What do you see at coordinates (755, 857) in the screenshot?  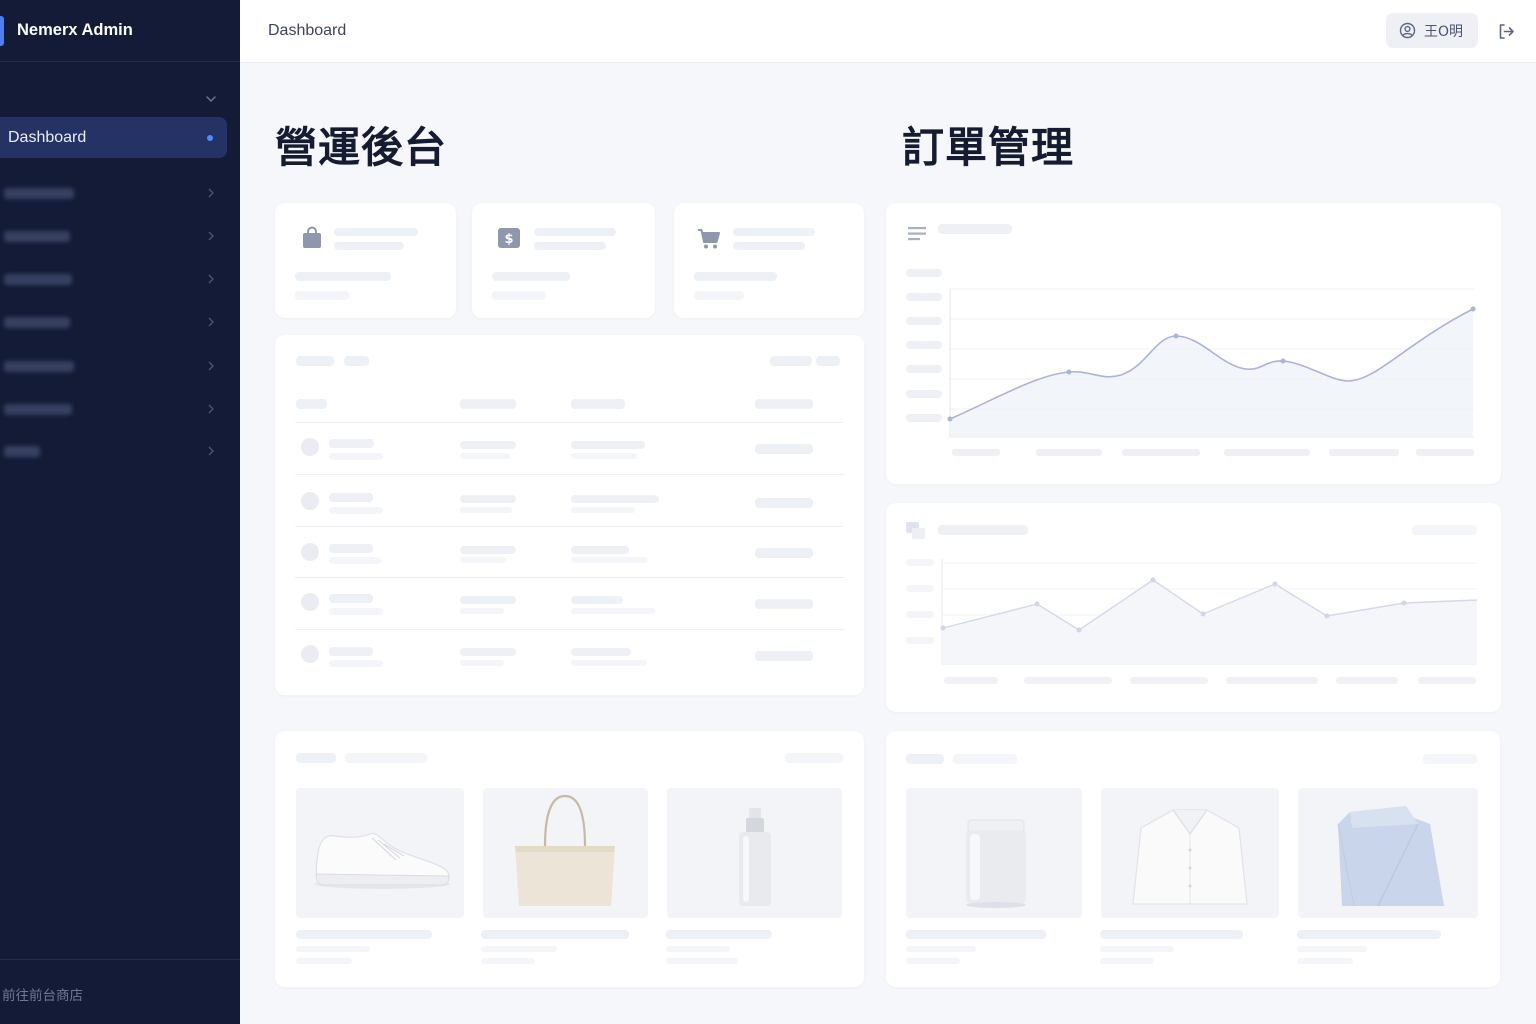 I see `spray-bottle-icon` at bounding box center [755, 857].